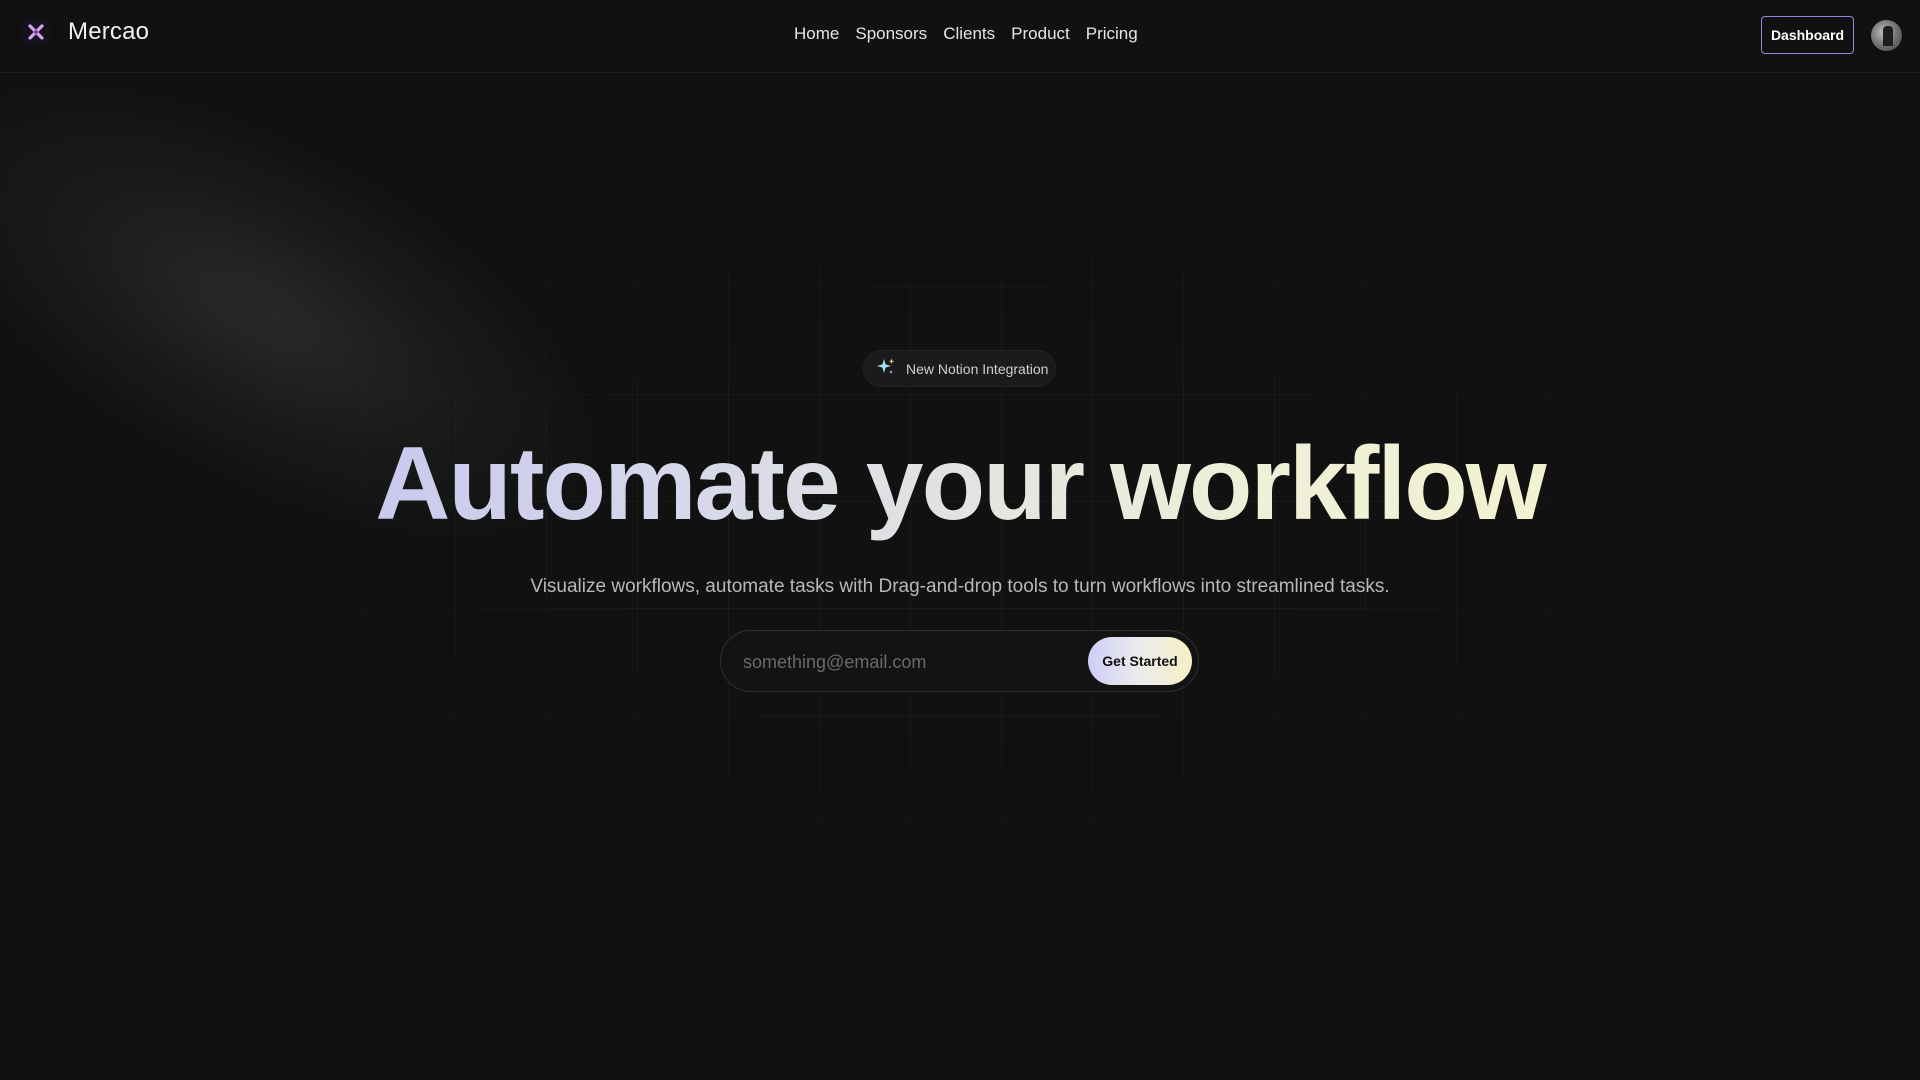 Image resolution: width=1920 pixels, height=1080 pixels. I want to click on nav-home: Home, so click(816, 34).